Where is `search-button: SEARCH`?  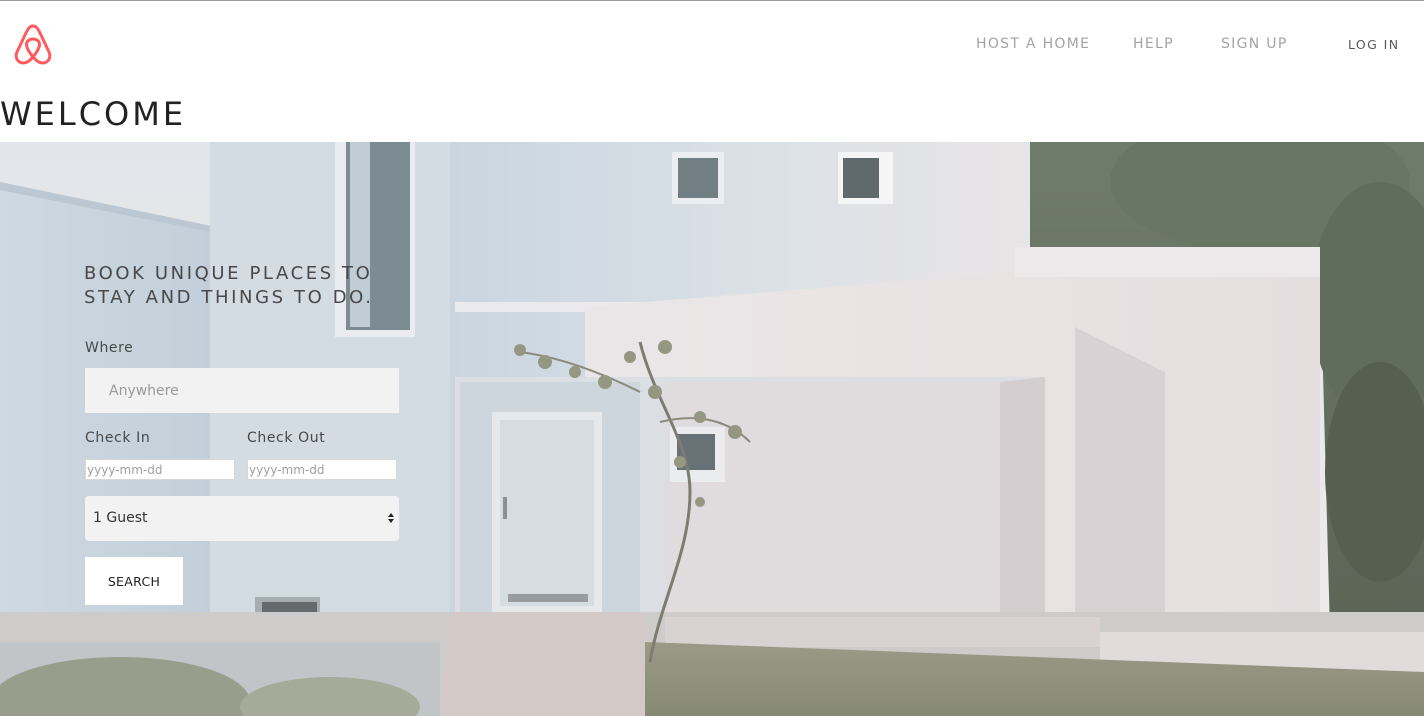
search-button: SEARCH is located at coordinates (134, 581).